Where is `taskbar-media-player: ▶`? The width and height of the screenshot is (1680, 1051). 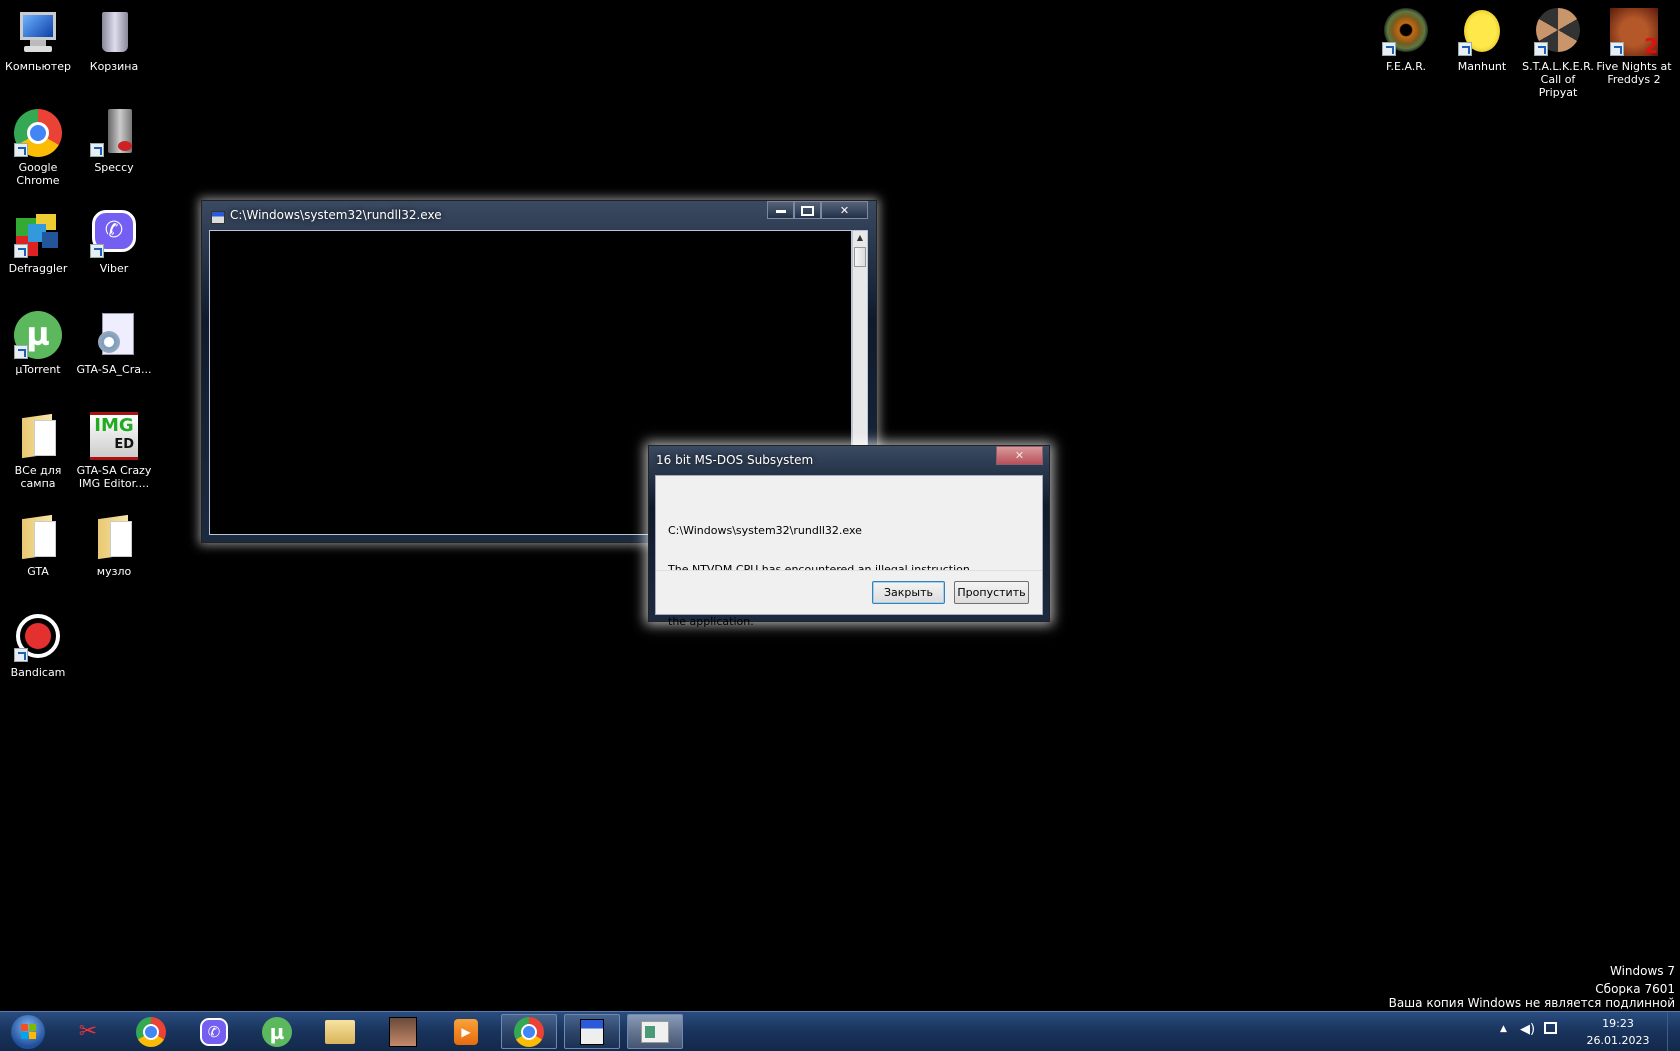
taskbar-media-player: ▶ is located at coordinates (466, 1031).